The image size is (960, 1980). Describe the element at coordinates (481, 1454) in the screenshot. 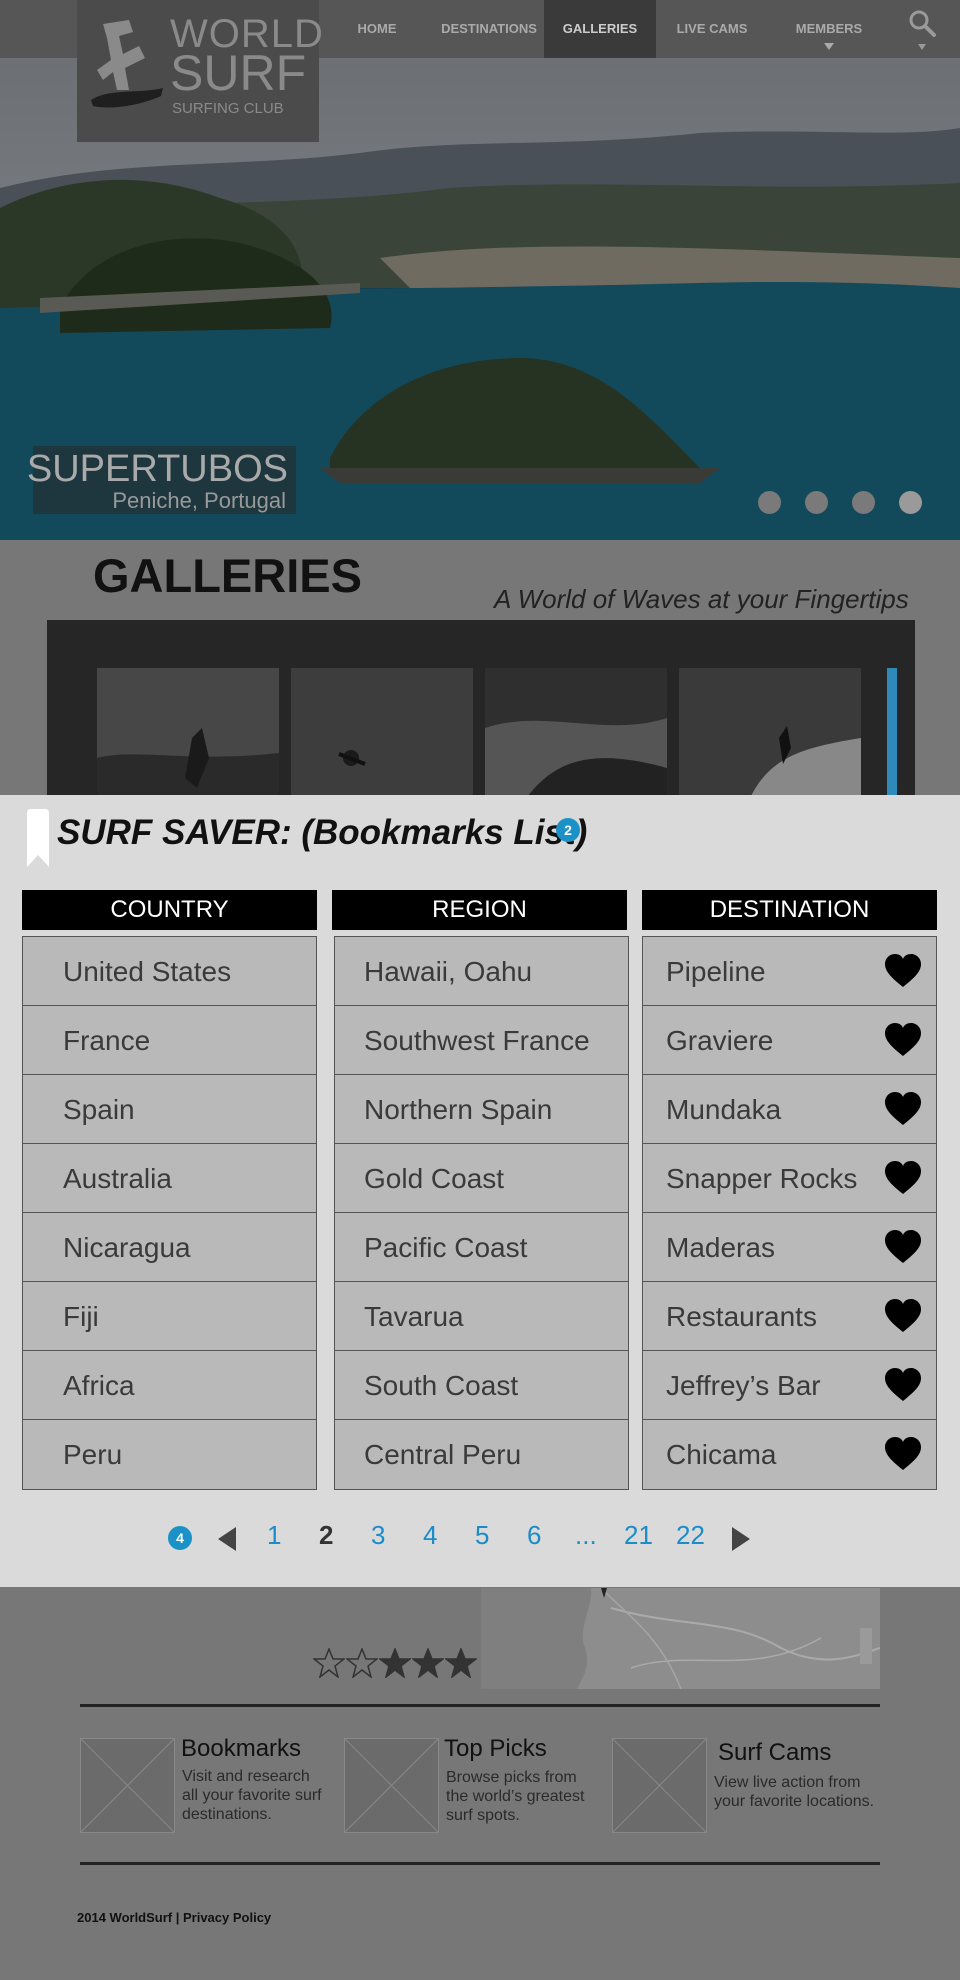

I see `region-item: Central Peru` at that location.